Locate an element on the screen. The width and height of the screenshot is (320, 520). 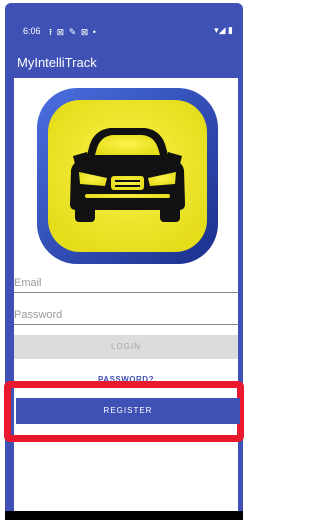
app-bar: MyIntelliTrack is located at coordinates (124, 62).